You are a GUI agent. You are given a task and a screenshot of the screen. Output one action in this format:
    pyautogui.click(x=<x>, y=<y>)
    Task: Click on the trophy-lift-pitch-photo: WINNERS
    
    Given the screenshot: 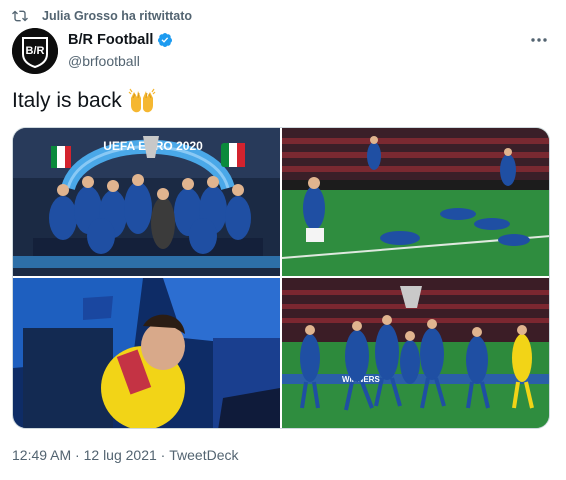 What is the action you would take?
    pyautogui.click(x=415, y=353)
    